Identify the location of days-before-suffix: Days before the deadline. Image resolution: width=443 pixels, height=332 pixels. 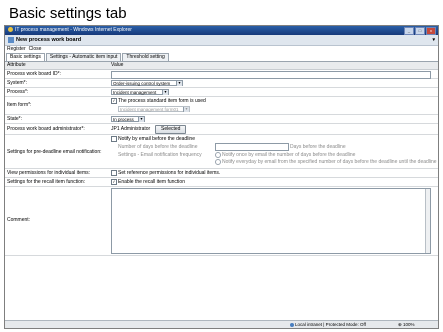
(318, 147).